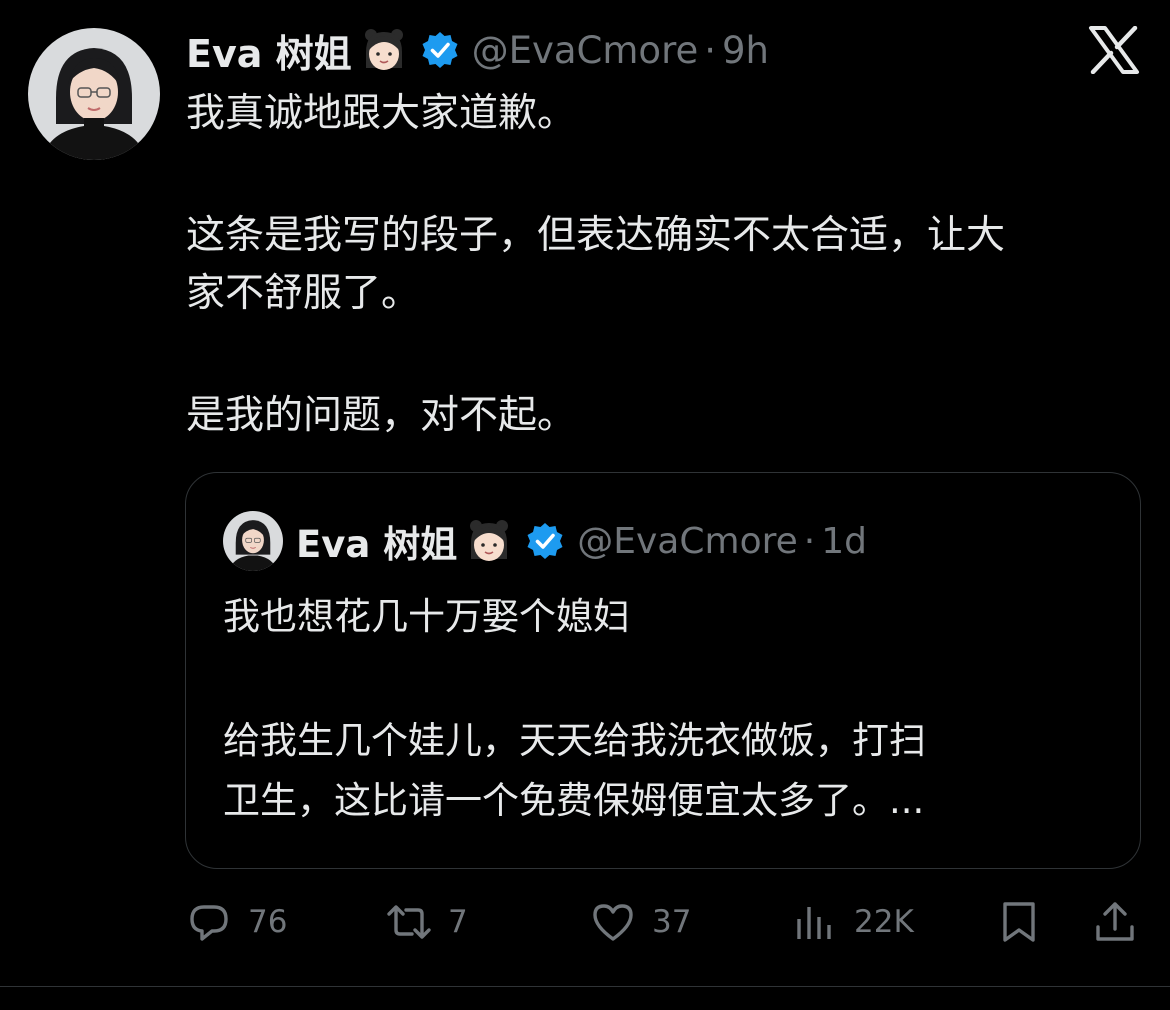  Describe the element at coordinates (458, 922) in the screenshot. I see `retweet-count: 7` at that location.